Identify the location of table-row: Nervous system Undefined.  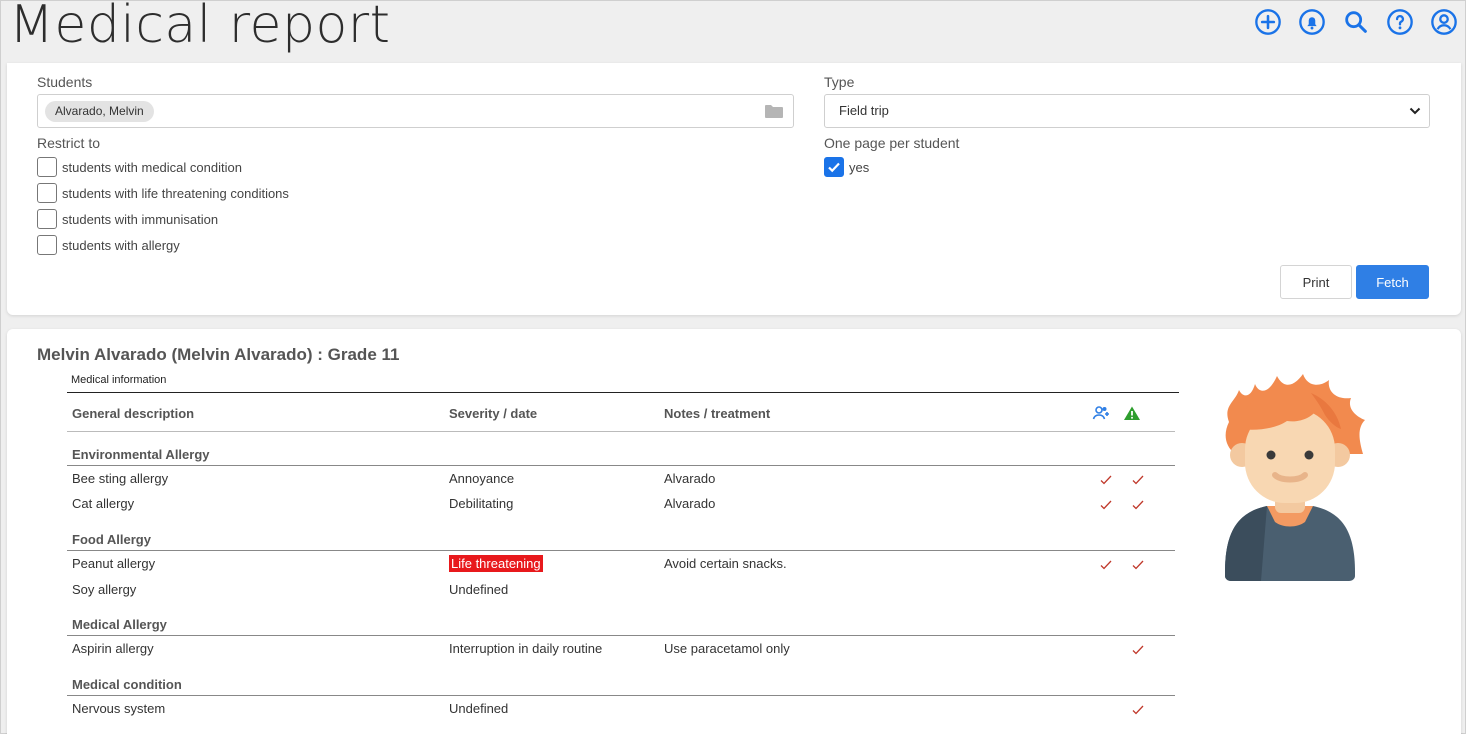
(621, 711).